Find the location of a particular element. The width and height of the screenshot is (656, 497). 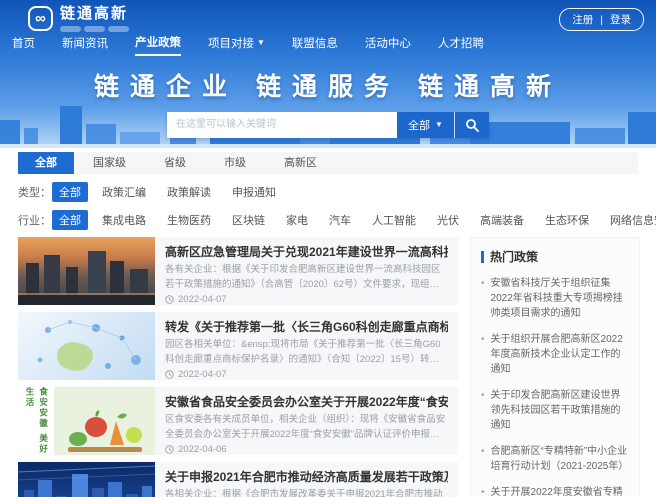

industry-chip-appliance: 家电 is located at coordinates (297, 220).